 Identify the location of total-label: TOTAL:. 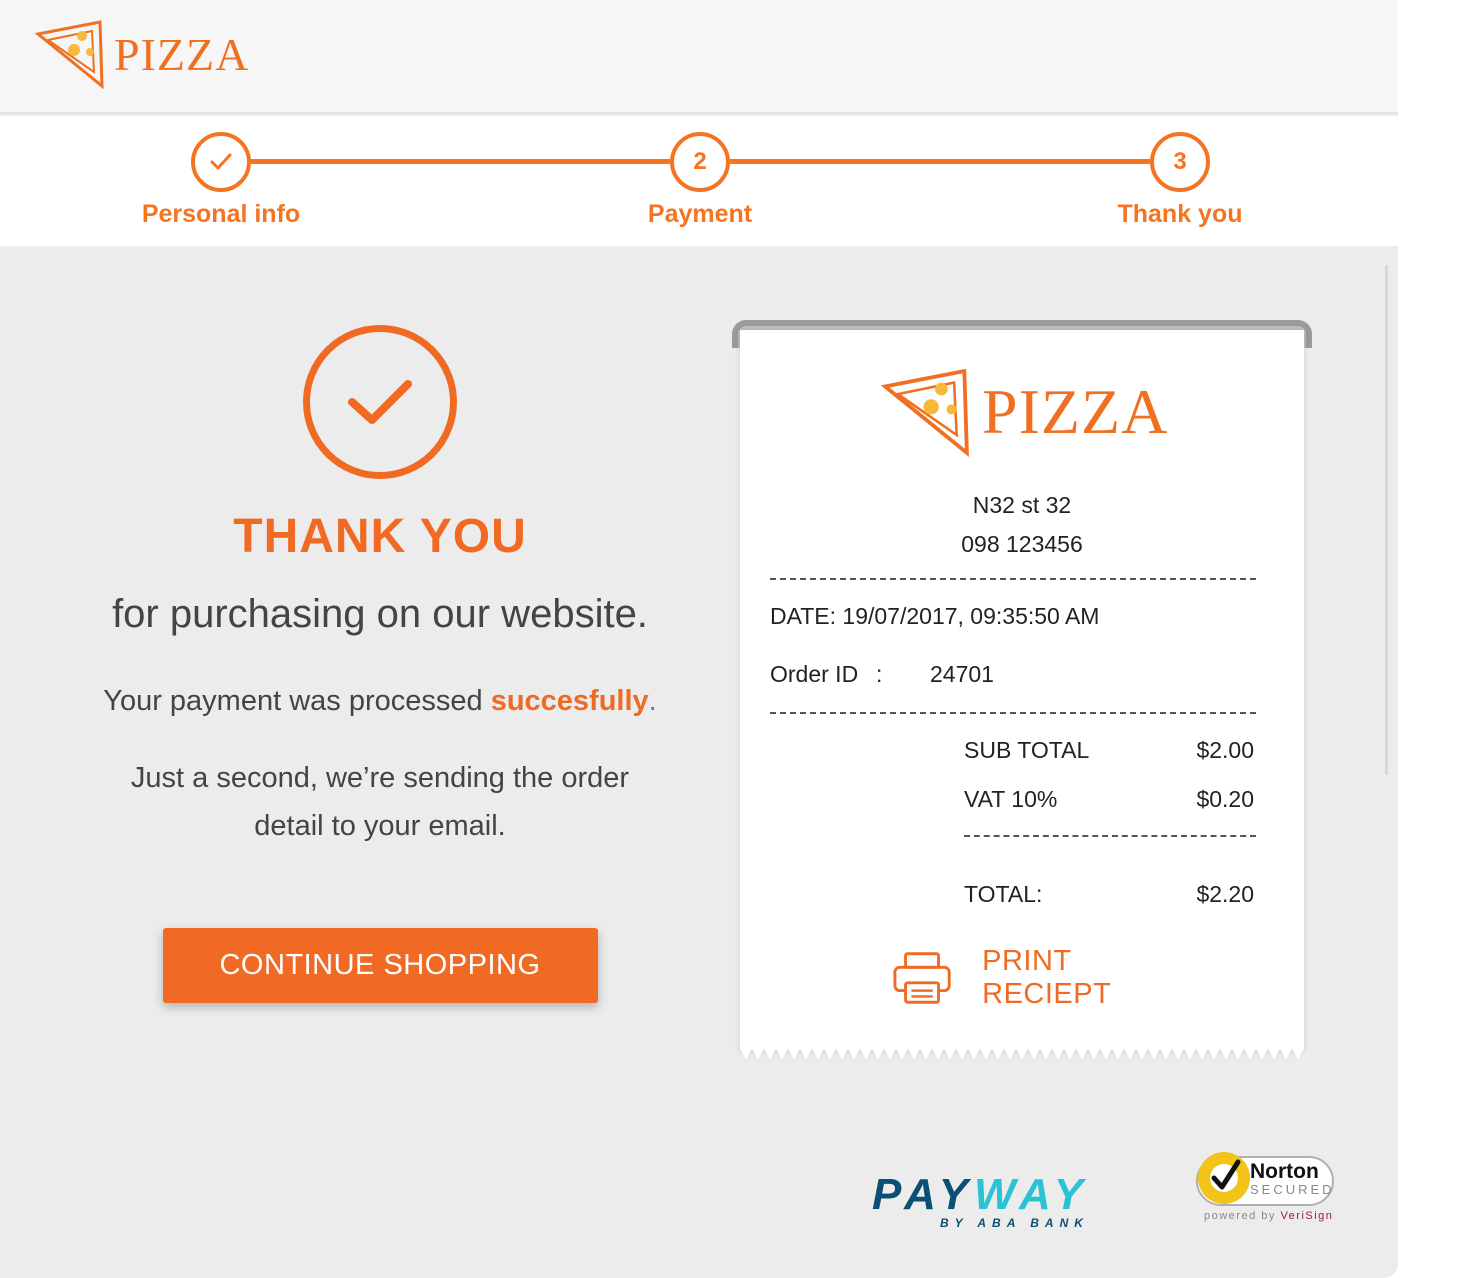
(1003, 894).